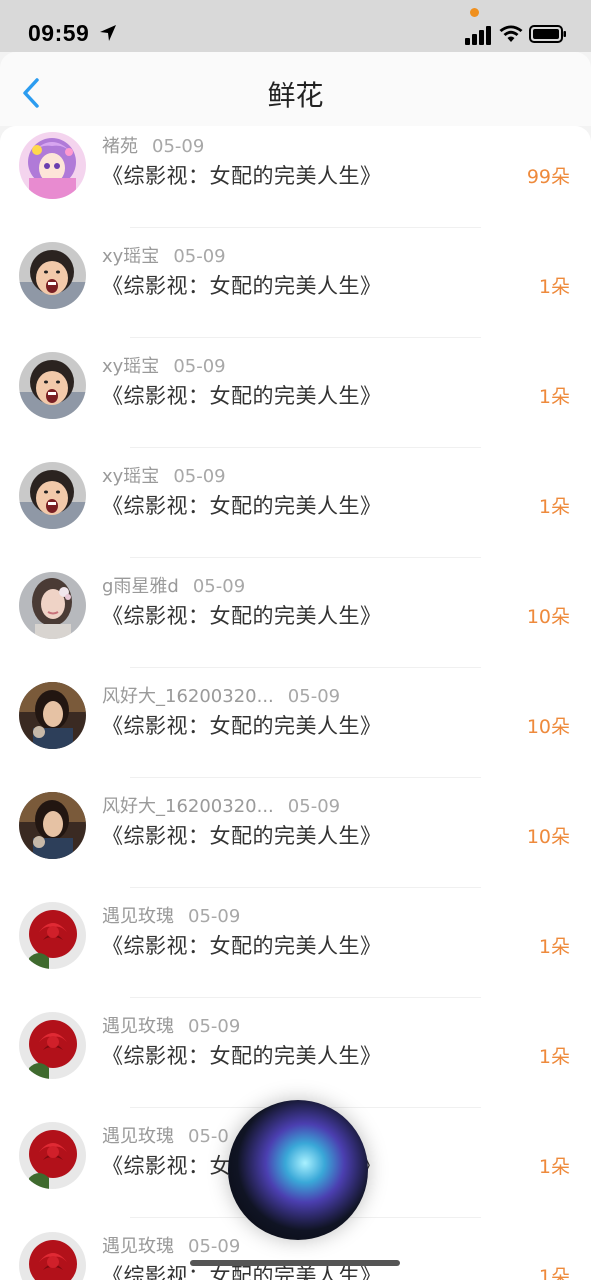 This screenshot has width=591, height=1280. Describe the element at coordinates (511, 33) in the screenshot. I see `wifi-icon` at that location.